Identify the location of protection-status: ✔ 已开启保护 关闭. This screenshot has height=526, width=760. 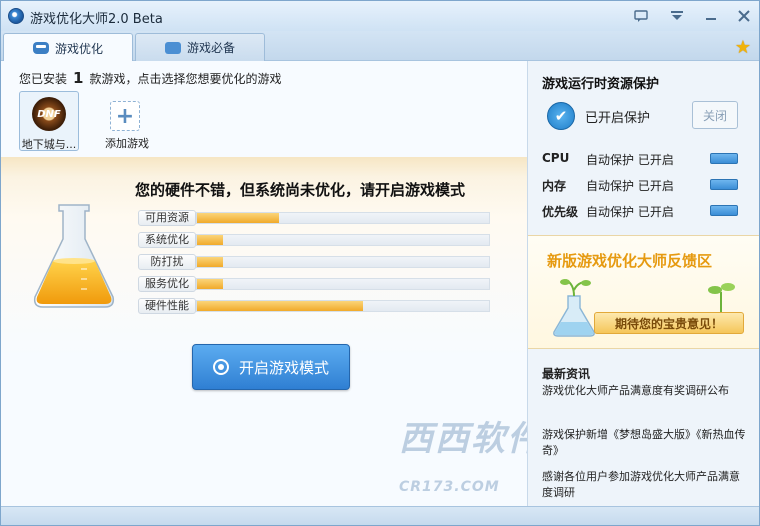
(647, 116).